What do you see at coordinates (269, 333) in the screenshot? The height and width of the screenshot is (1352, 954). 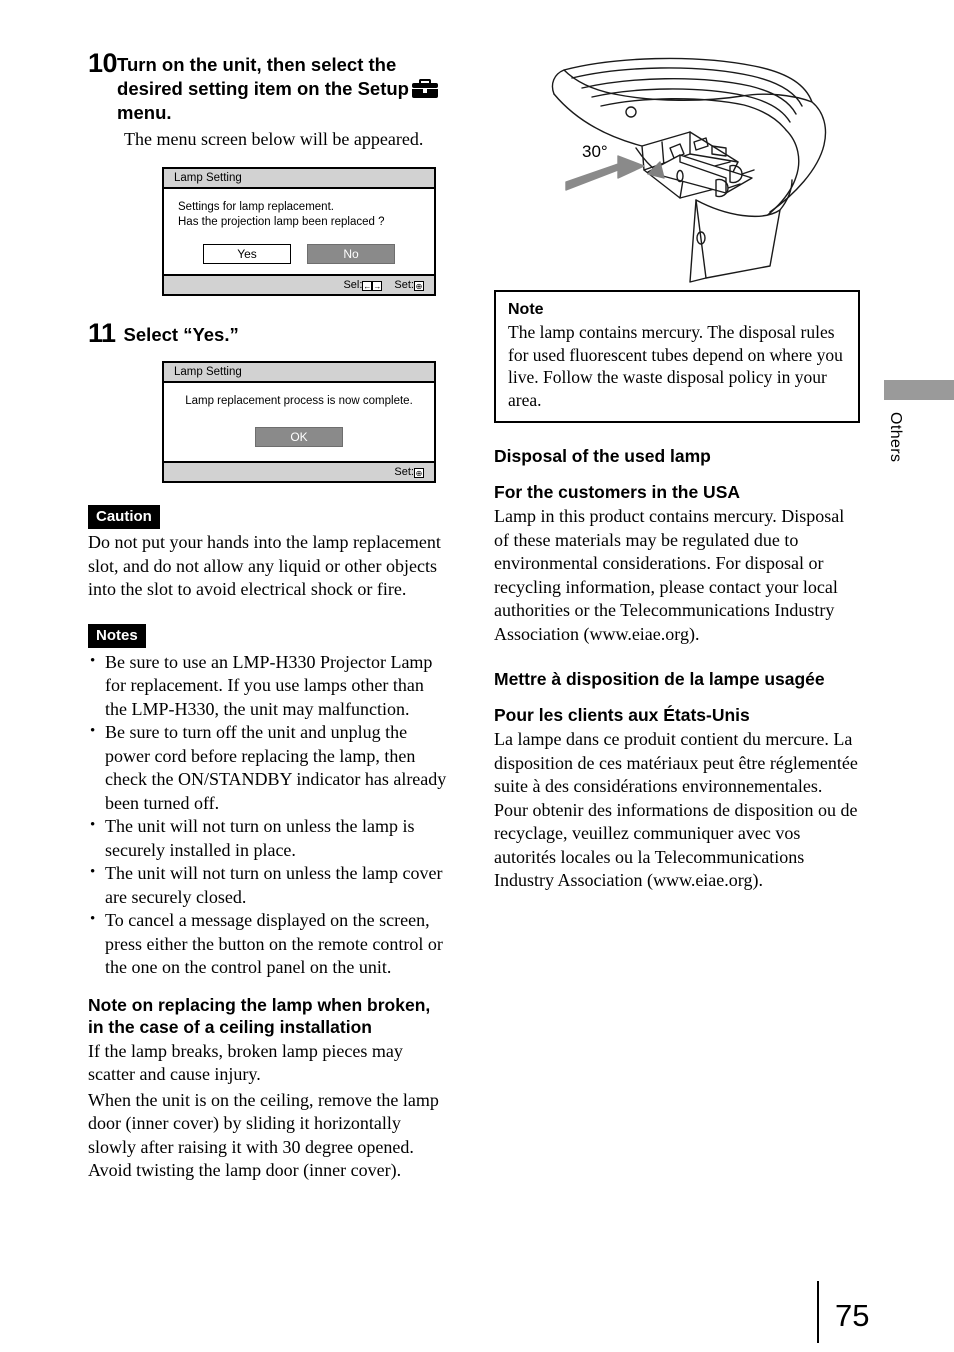 I see `step-11: 11 Select “Yes.”` at bounding box center [269, 333].